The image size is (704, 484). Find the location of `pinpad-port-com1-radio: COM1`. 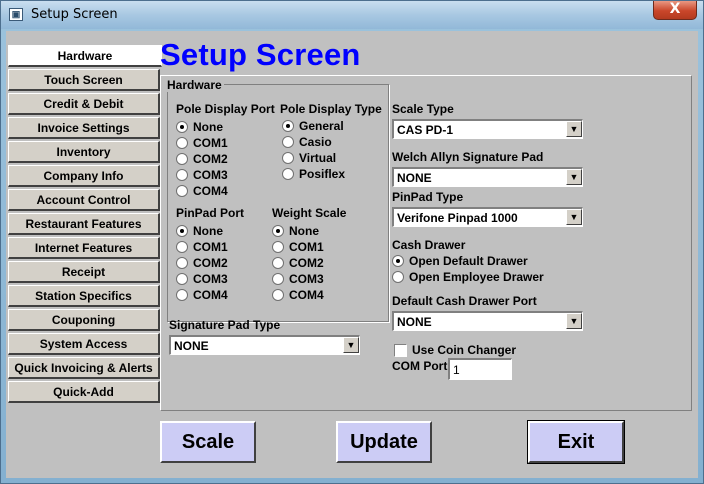

pinpad-port-com1-radio: COM1 is located at coordinates (202, 248).